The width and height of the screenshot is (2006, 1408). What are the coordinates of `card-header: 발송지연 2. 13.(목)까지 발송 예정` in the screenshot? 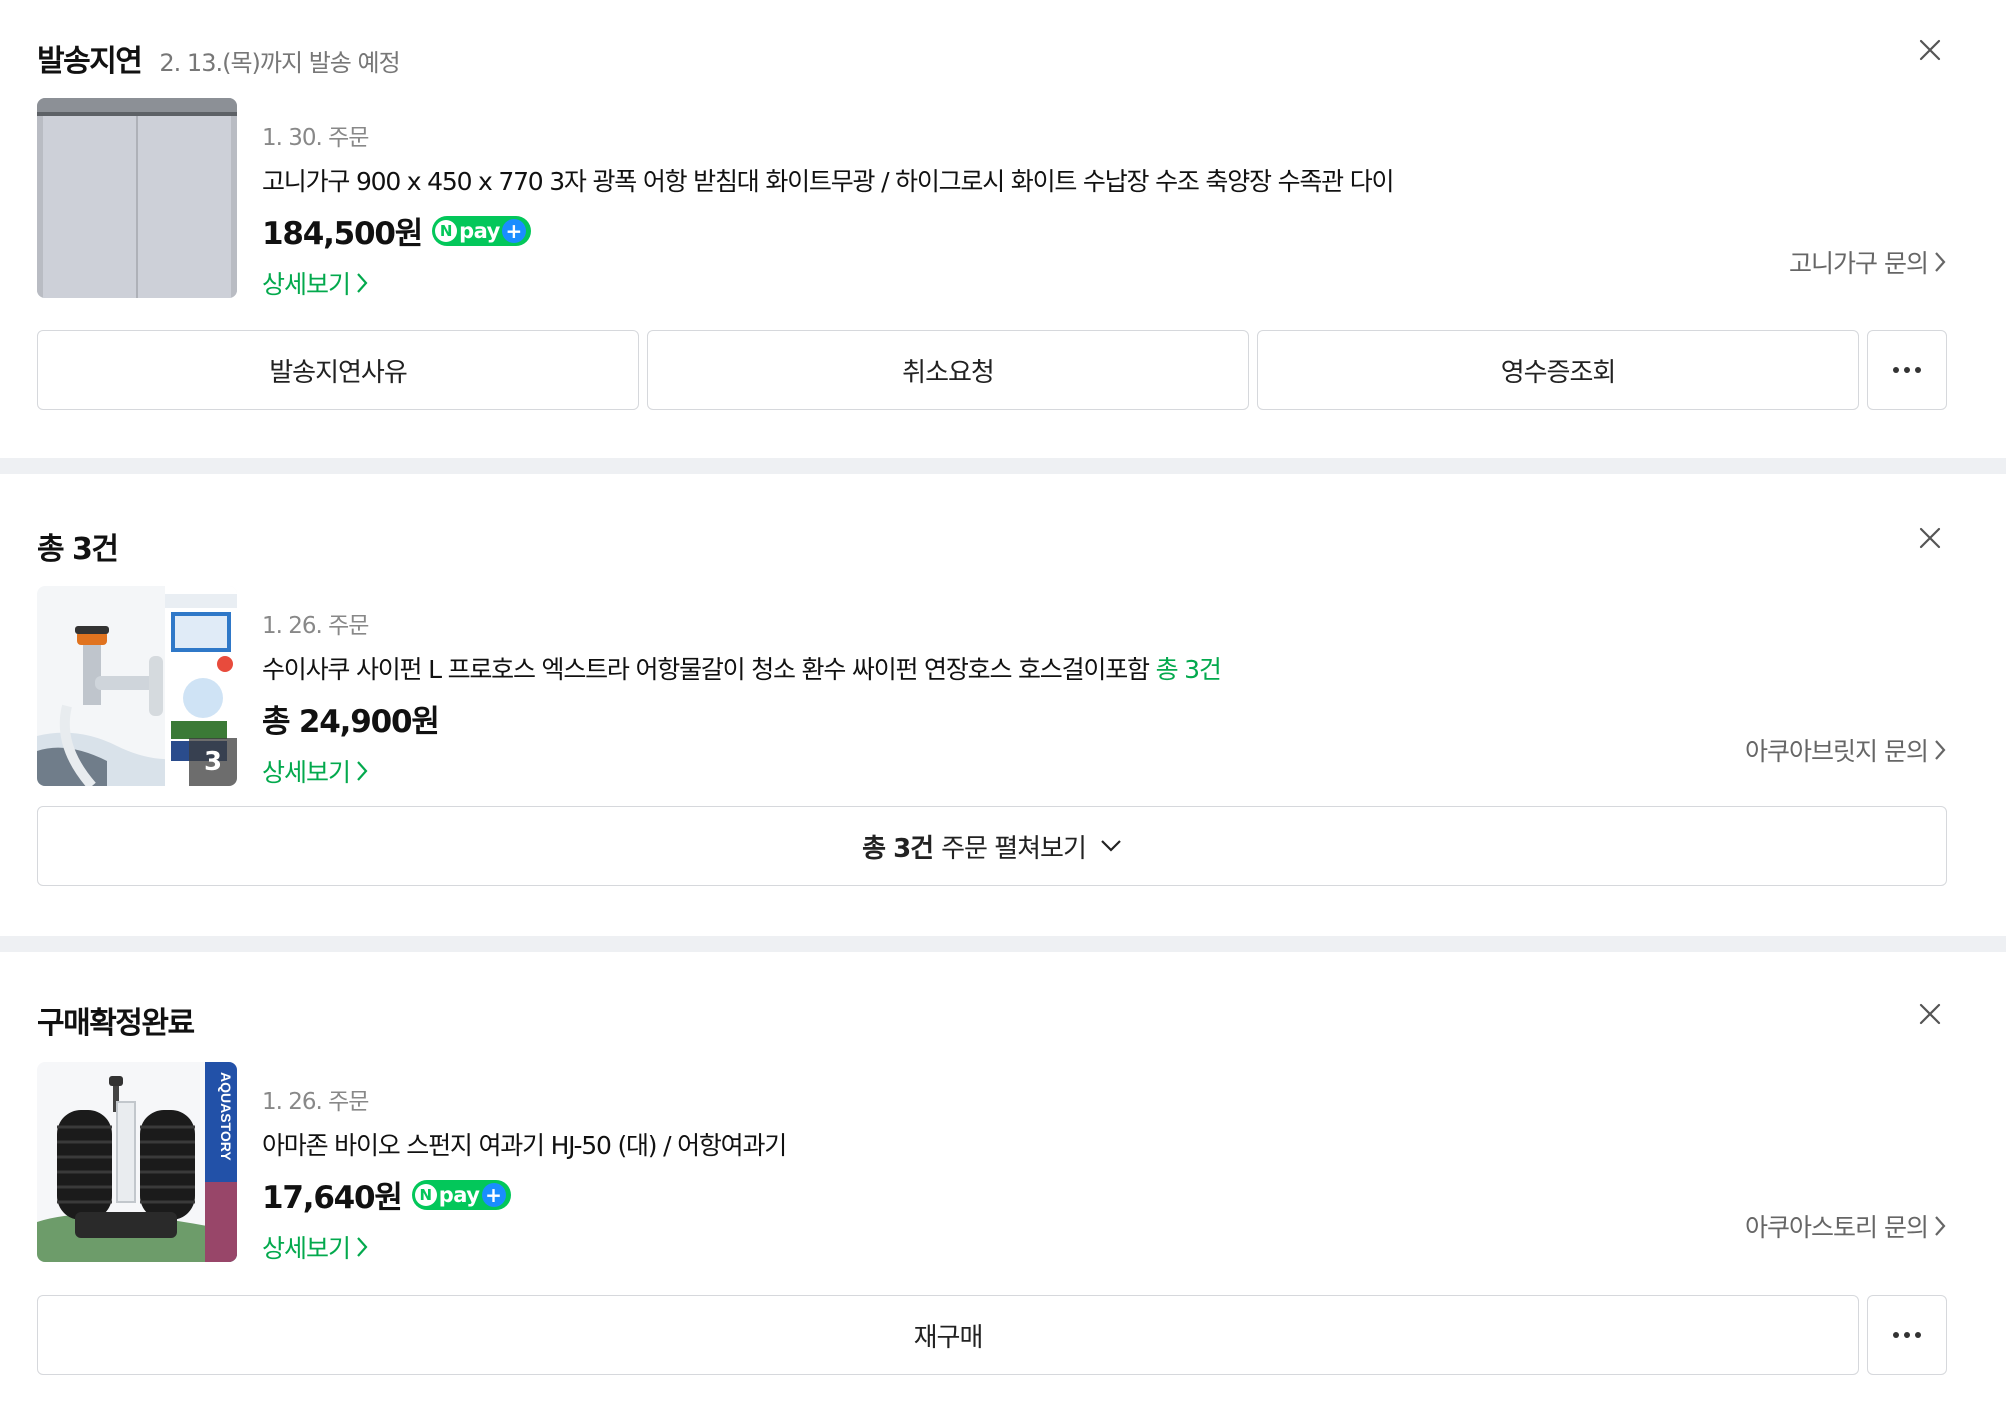 It's located at (219, 58).